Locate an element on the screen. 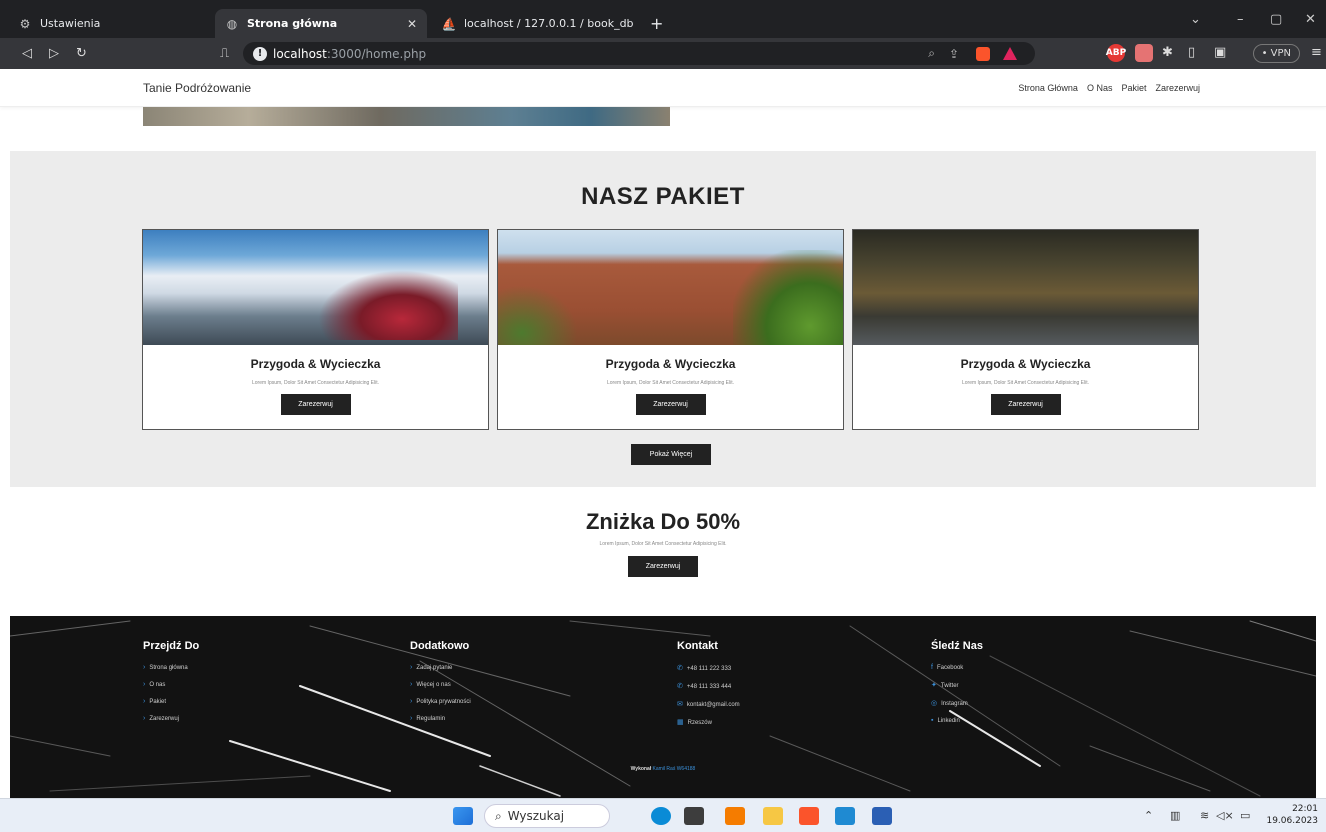 This screenshot has height=832, width=1326. url-host: localhost is located at coordinates (300, 53).